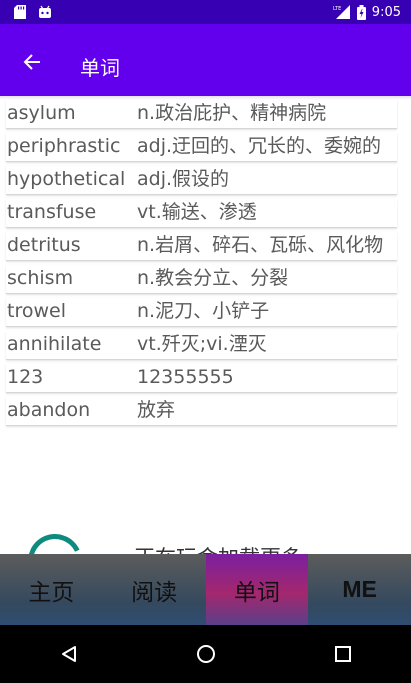 The image size is (411, 683). Describe the element at coordinates (154, 589) in the screenshot. I see `tab-reading: 阅读` at that location.